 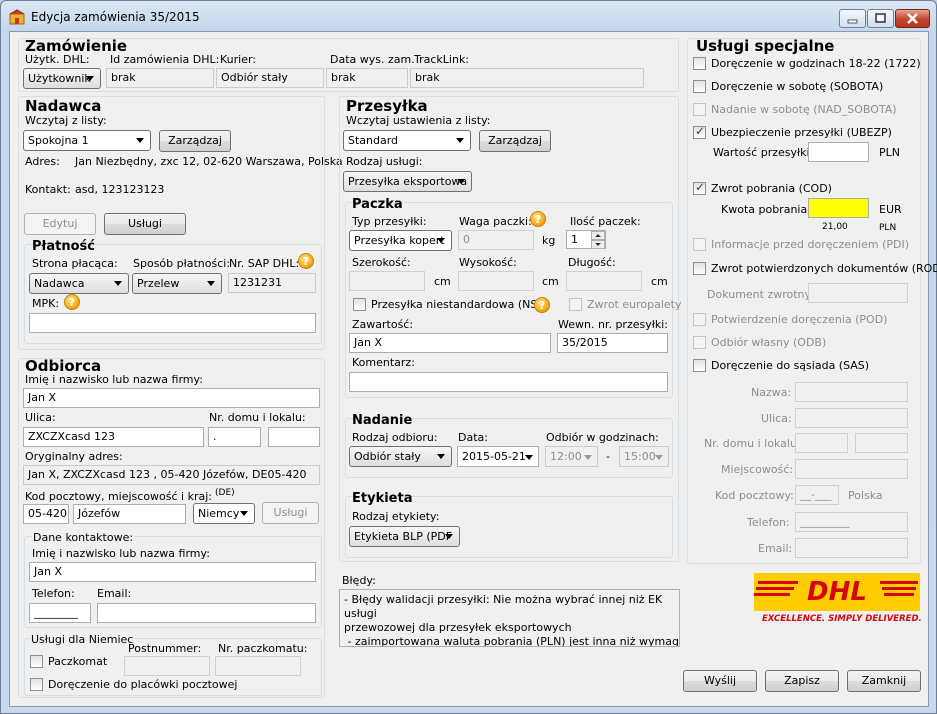 I want to click on zamknij-button: Zamknij, so click(x=884, y=681).